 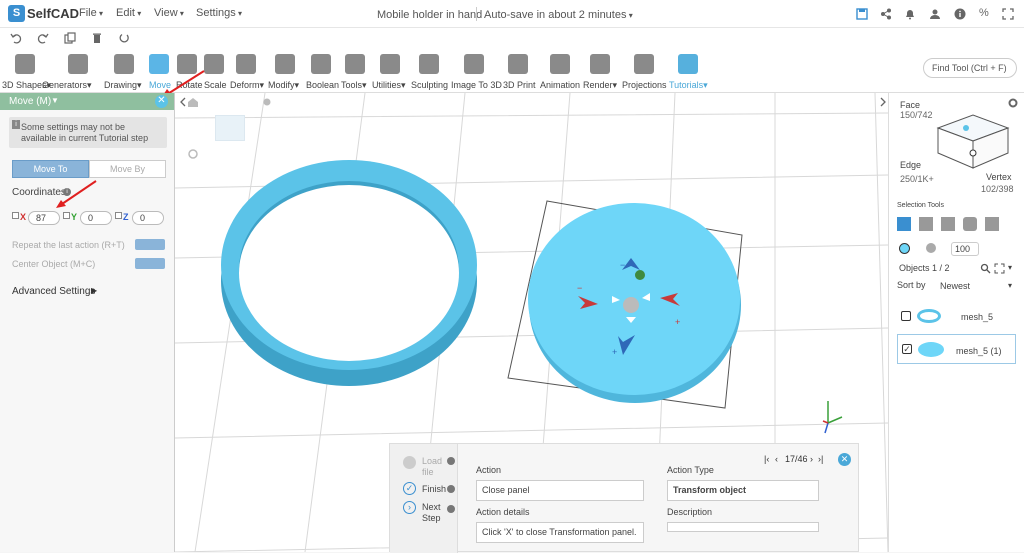 I want to click on first-page-icon: |‹, so click(x=766, y=459).